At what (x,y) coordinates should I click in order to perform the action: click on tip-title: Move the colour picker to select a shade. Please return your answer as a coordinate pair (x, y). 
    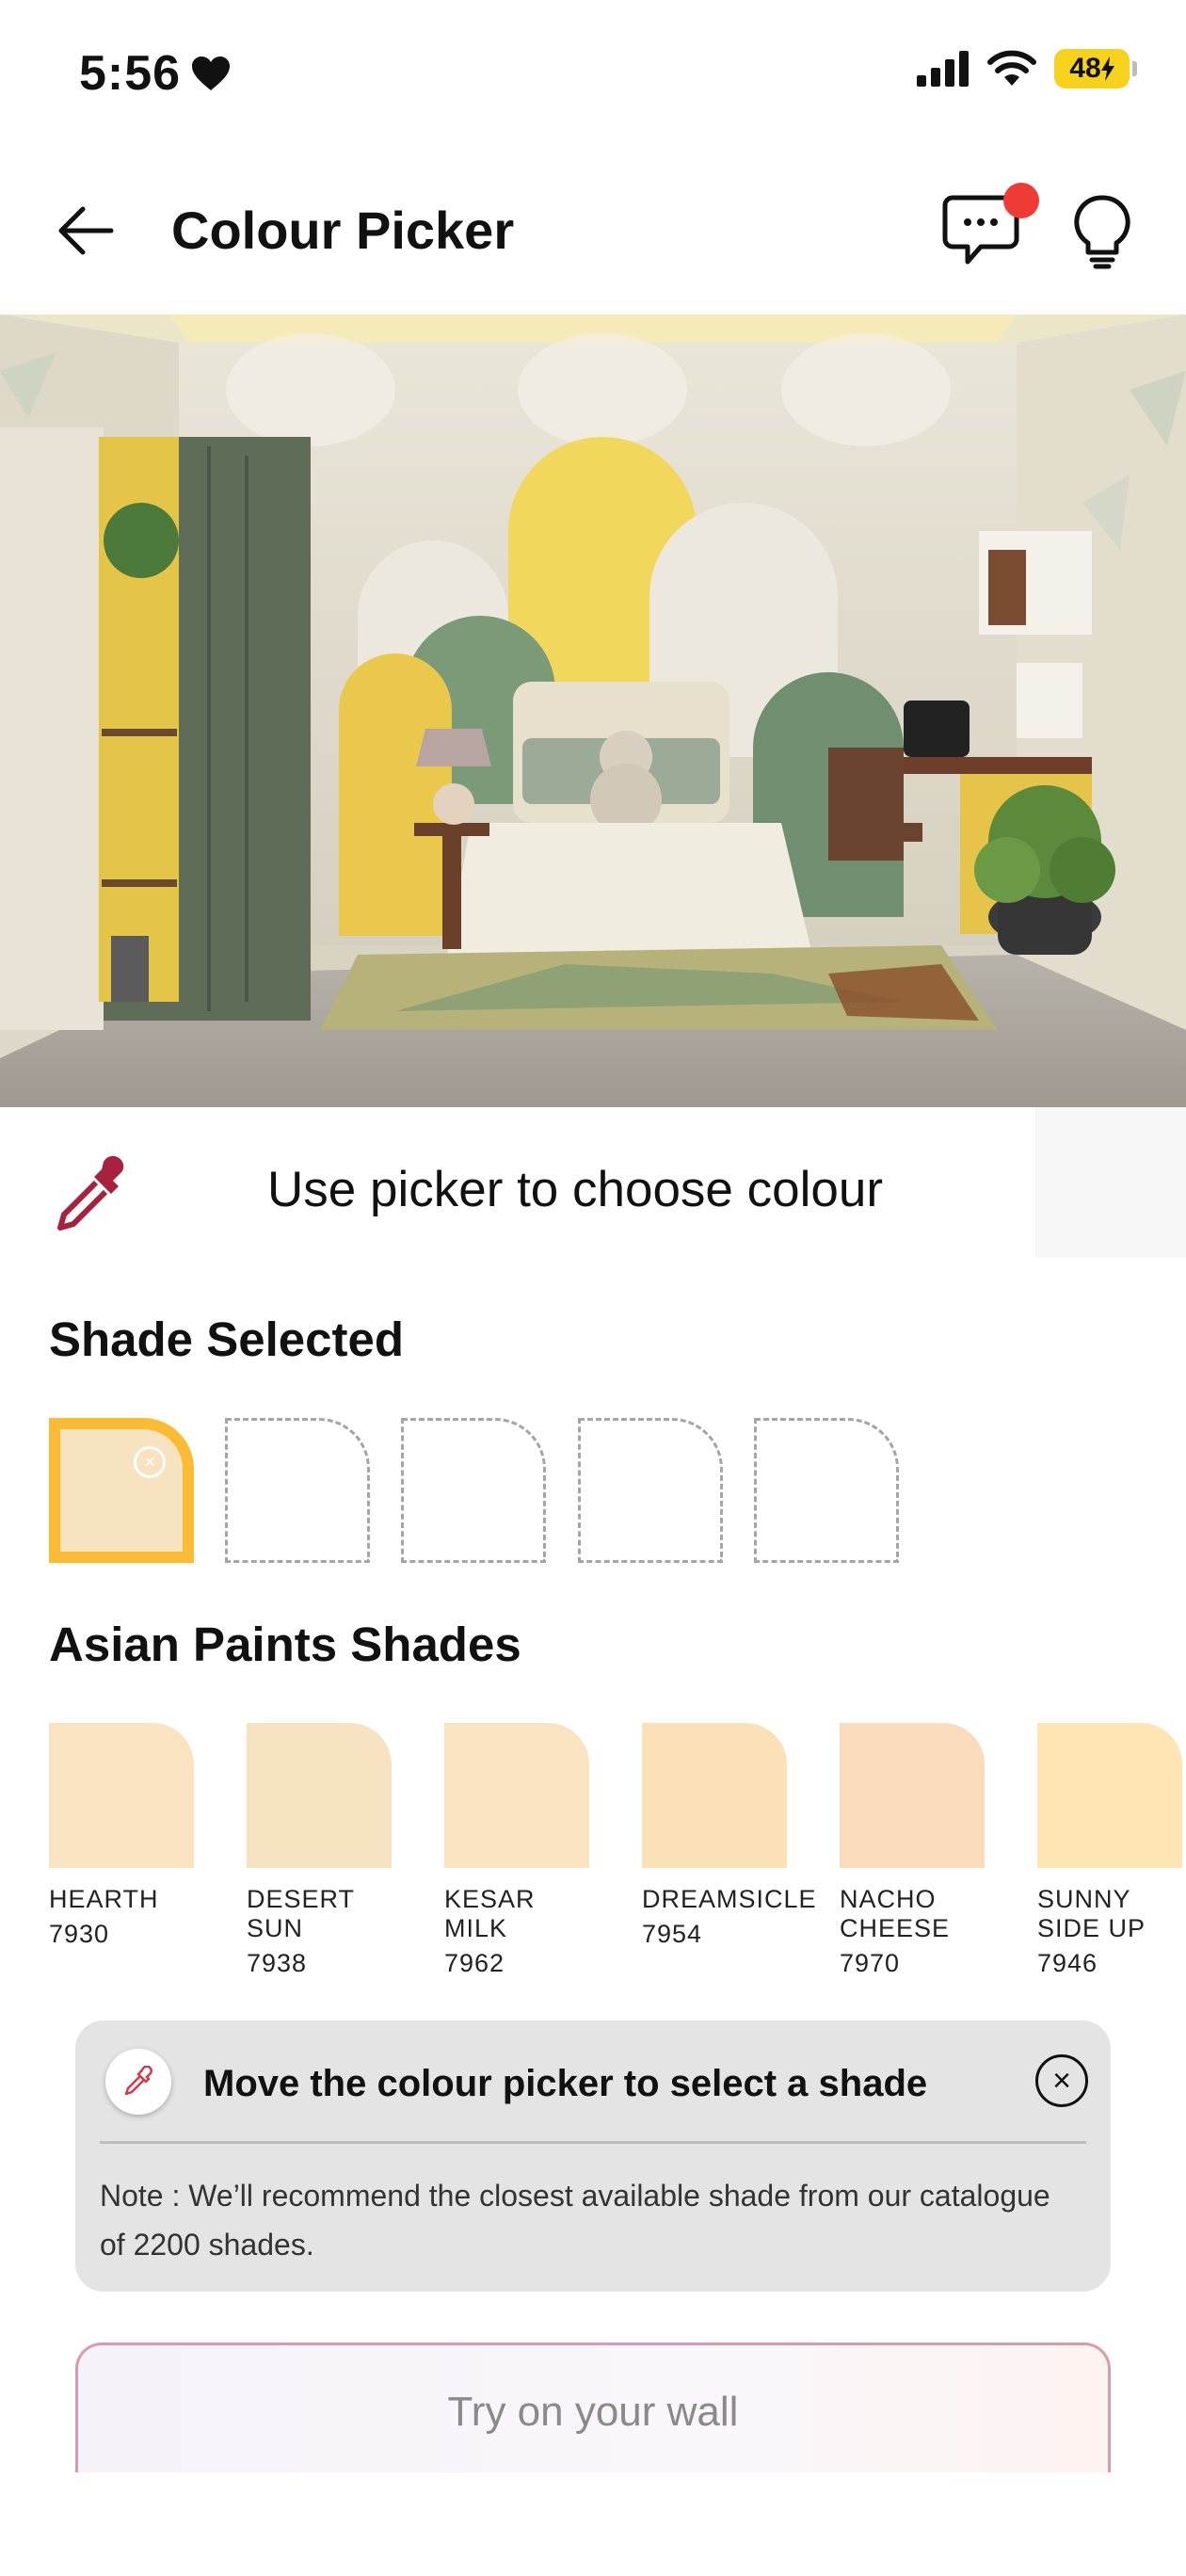
    Looking at the image, I should click on (565, 2083).